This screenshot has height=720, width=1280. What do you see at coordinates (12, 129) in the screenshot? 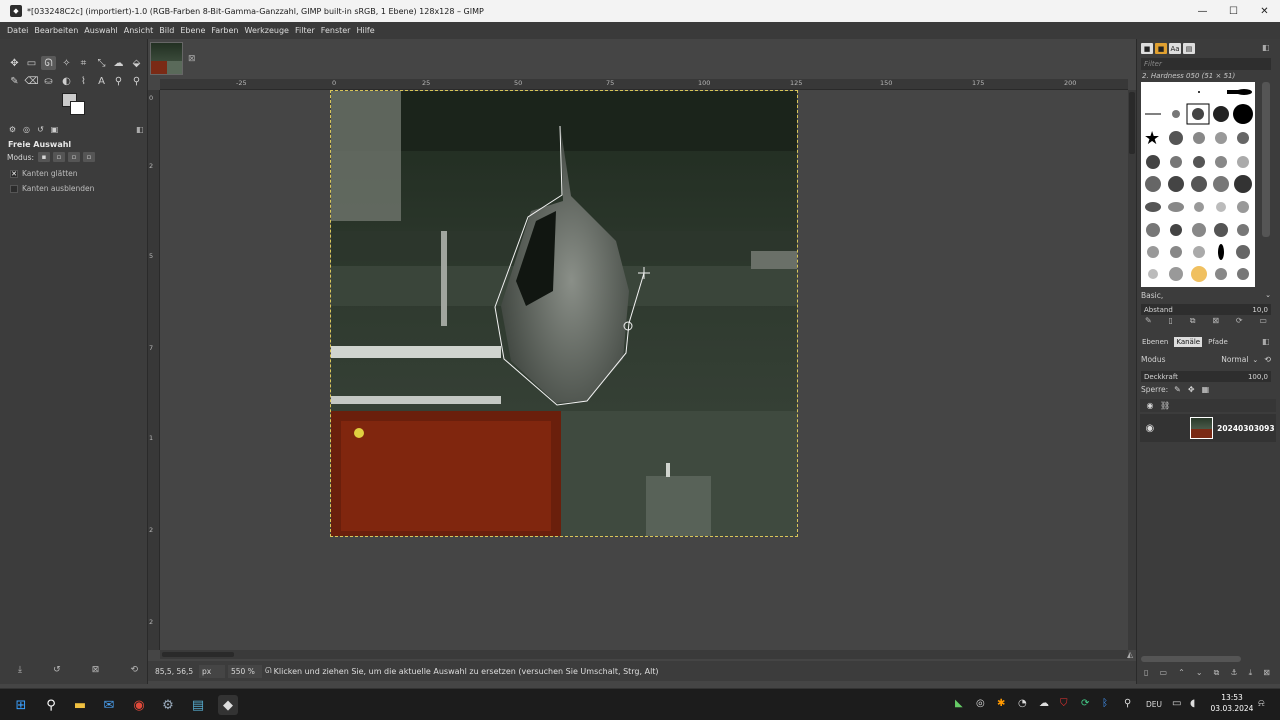
I see `tool-options-tab-icon: ⚙` at bounding box center [12, 129].